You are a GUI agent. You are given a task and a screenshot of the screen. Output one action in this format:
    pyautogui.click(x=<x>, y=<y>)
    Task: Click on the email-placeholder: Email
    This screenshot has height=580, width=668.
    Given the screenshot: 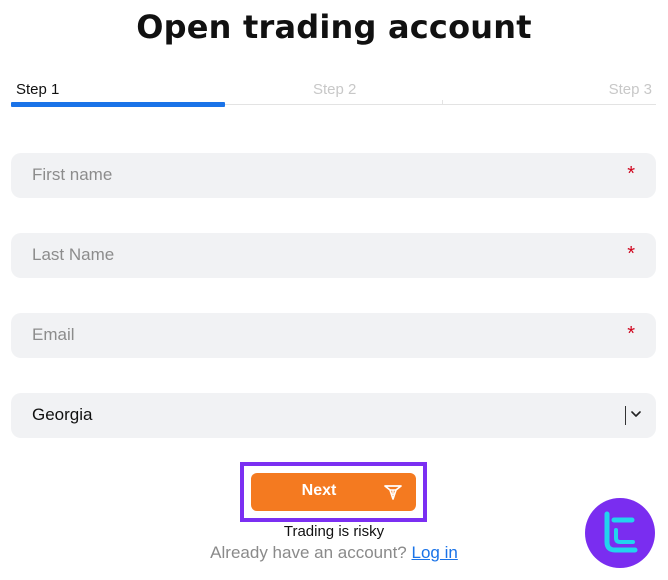 What is the action you would take?
    pyautogui.click(x=53, y=334)
    